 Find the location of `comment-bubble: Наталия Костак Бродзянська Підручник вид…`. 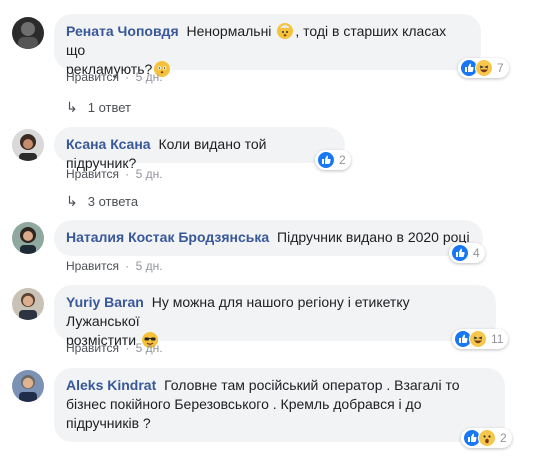

comment-bubble: Наталия Костак Бродзянська Підручник вид… is located at coordinates (268, 238).